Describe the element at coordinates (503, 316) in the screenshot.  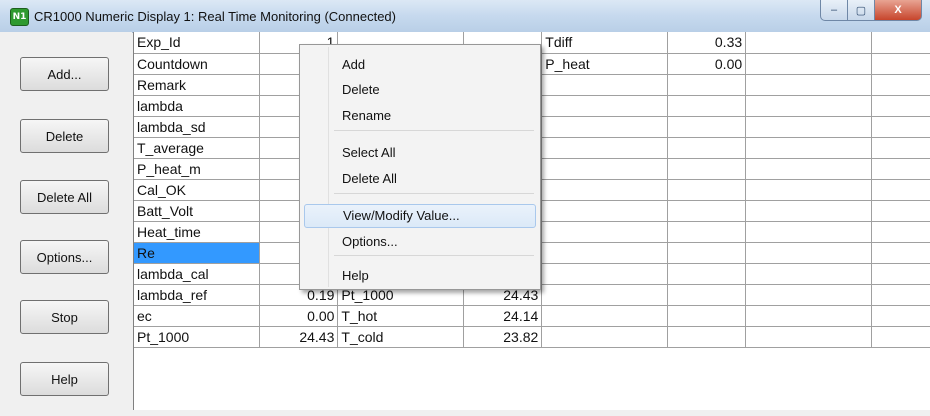
I see `variable-value-cell: 24.14` at that location.